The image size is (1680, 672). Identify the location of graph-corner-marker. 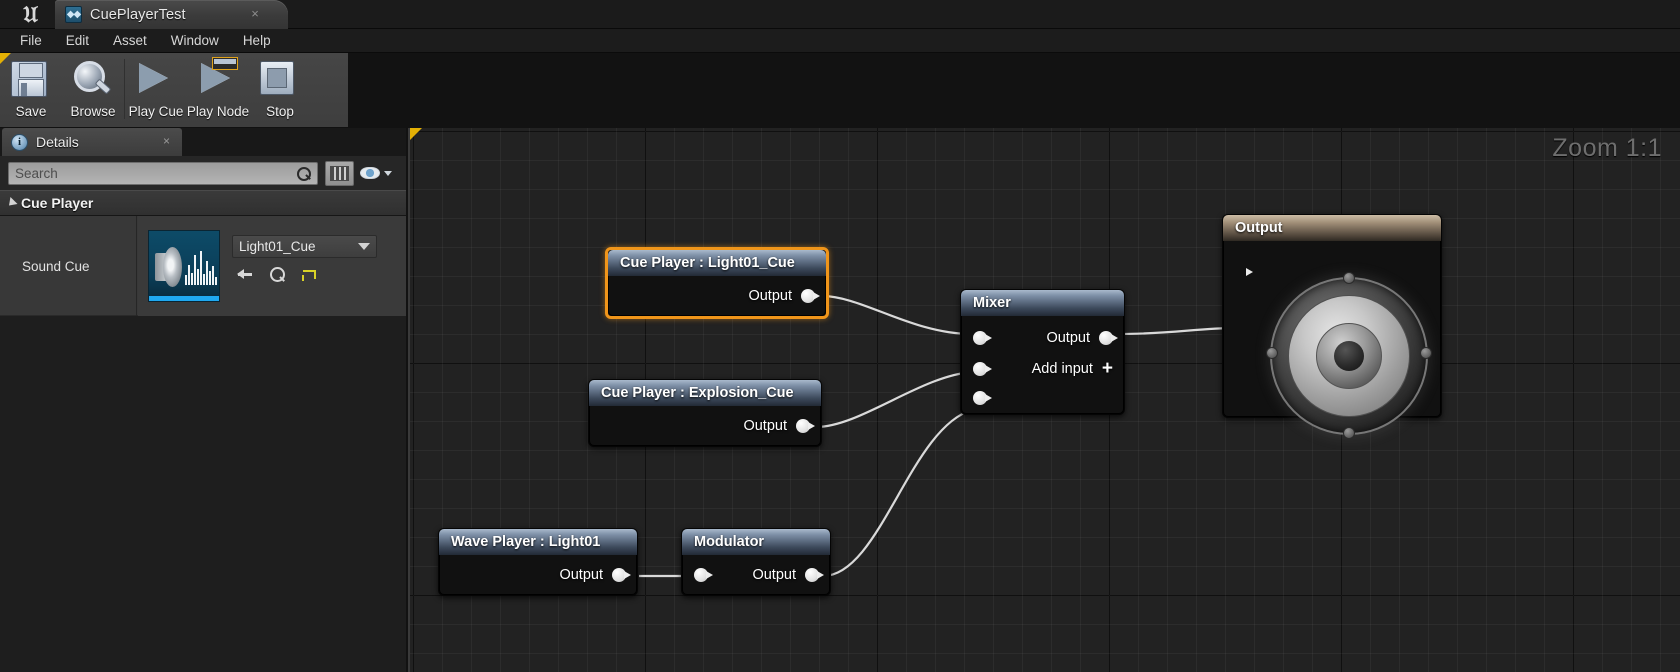
(416, 134).